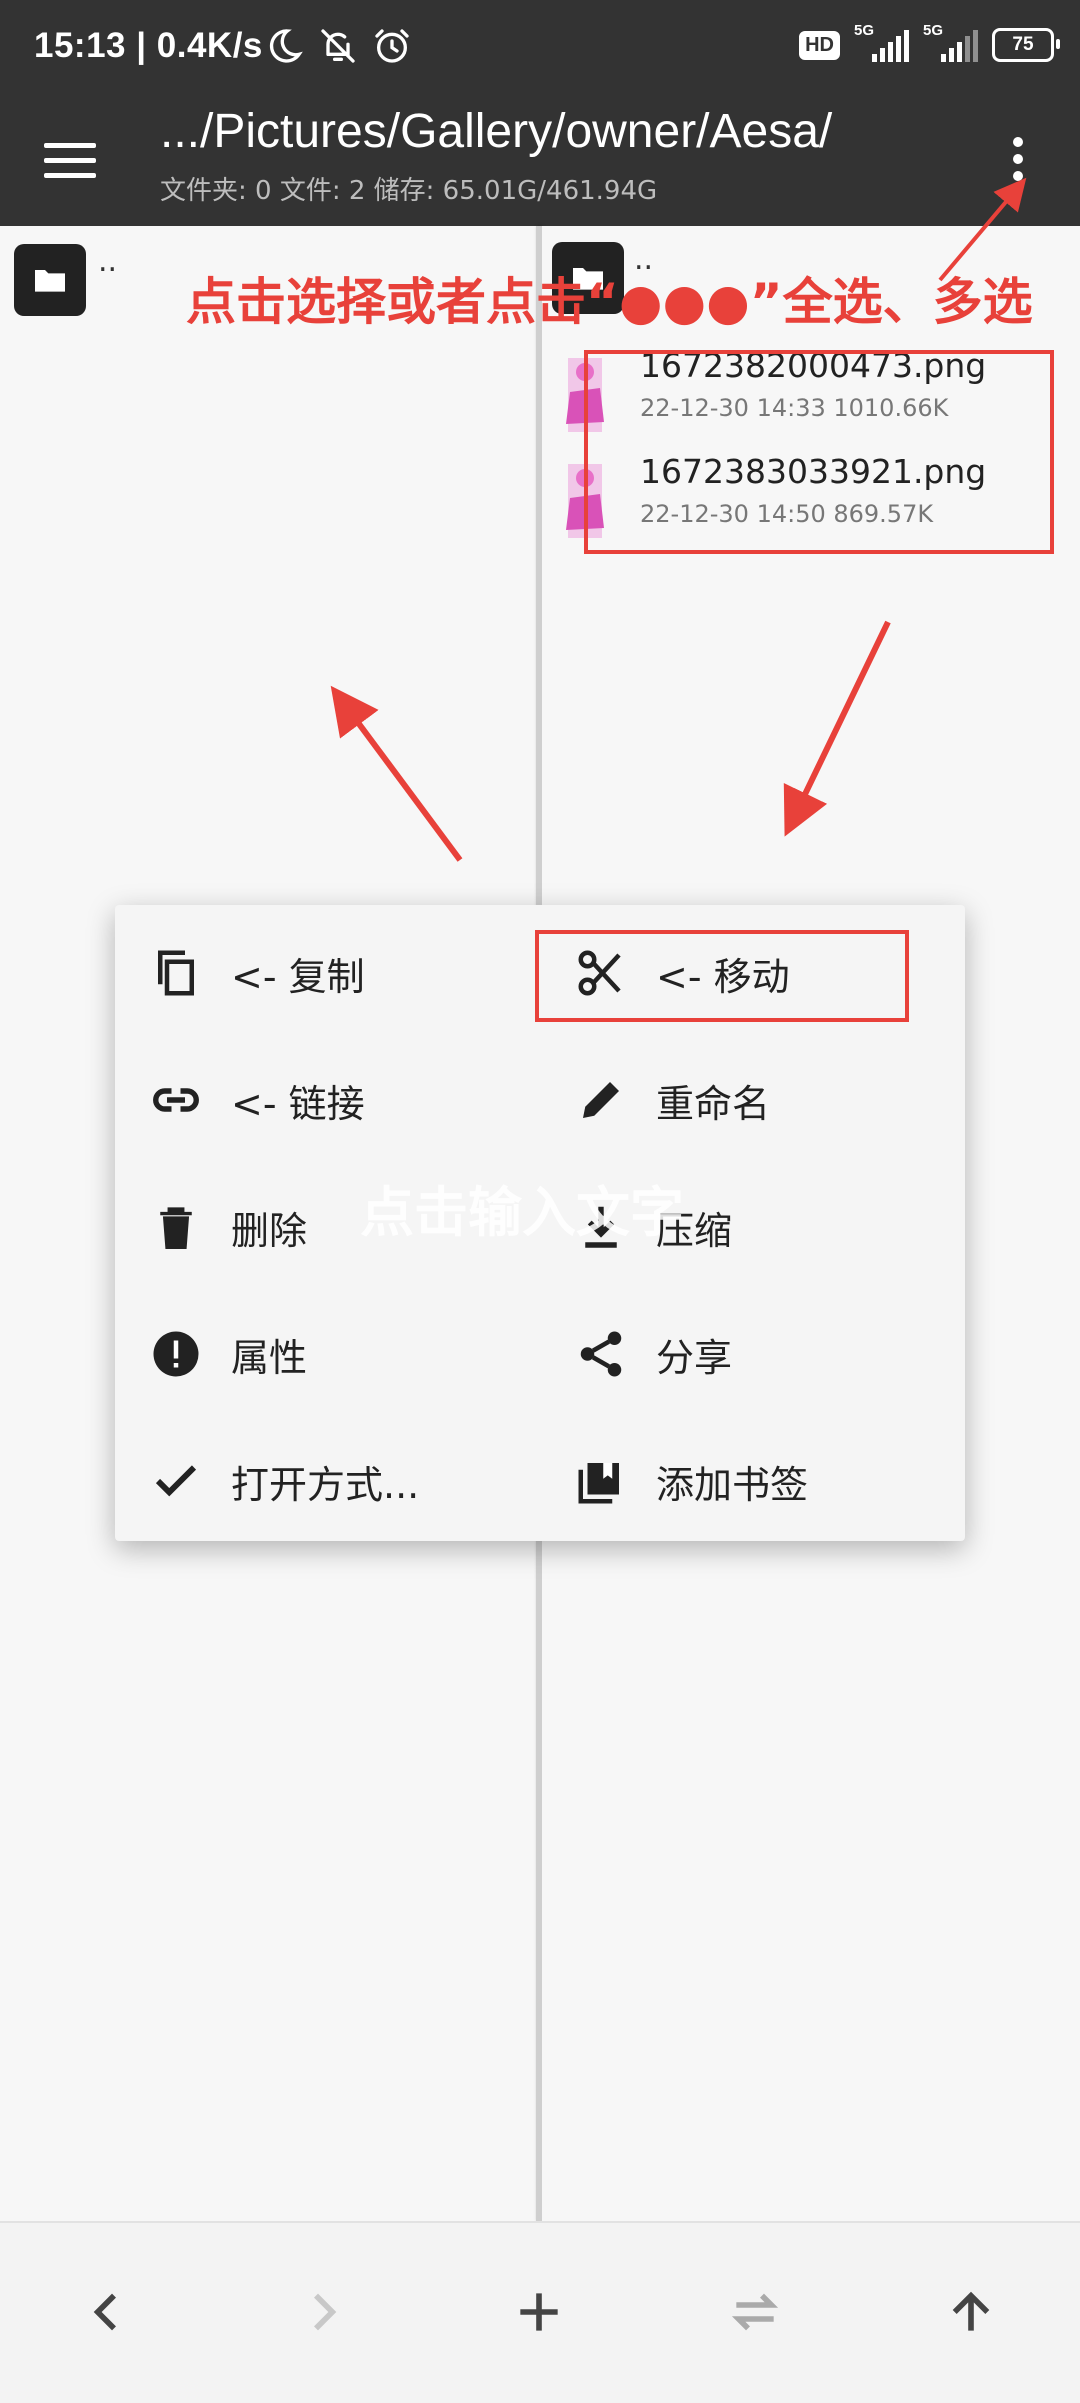 The height and width of the screenshot is (2403, 1080). I want to click on annotation-text: 点击选择或者点击“●●●”全选、多选, so click(609, 302).